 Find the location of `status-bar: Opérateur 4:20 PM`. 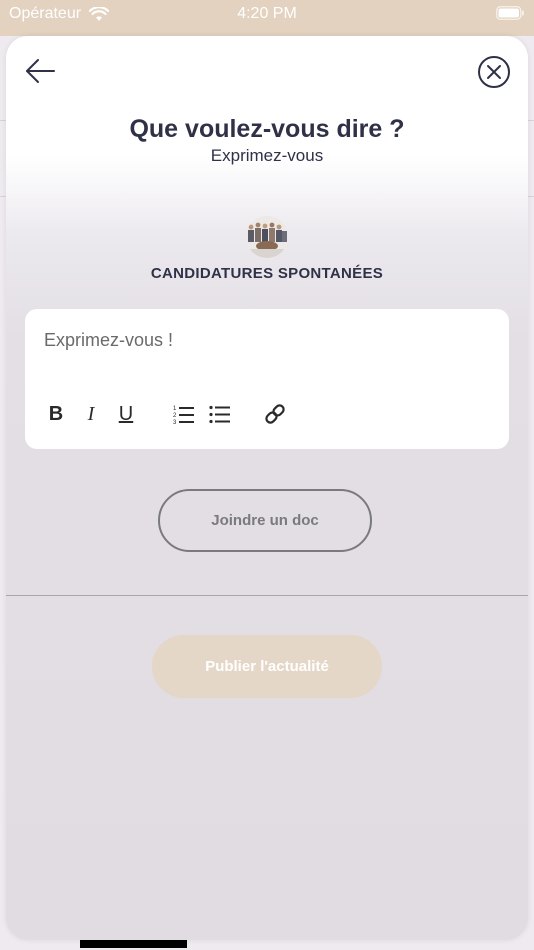

status-bar: Opérateur 4:20 PM is located at coordinates (267, 15).